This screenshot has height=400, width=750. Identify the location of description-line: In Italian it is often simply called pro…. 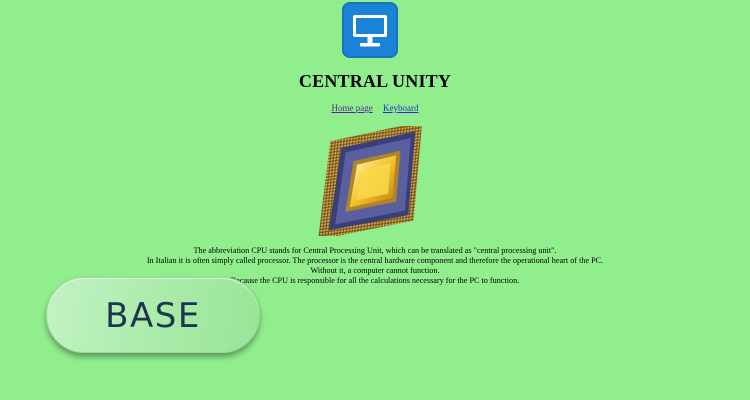
(375, 260).